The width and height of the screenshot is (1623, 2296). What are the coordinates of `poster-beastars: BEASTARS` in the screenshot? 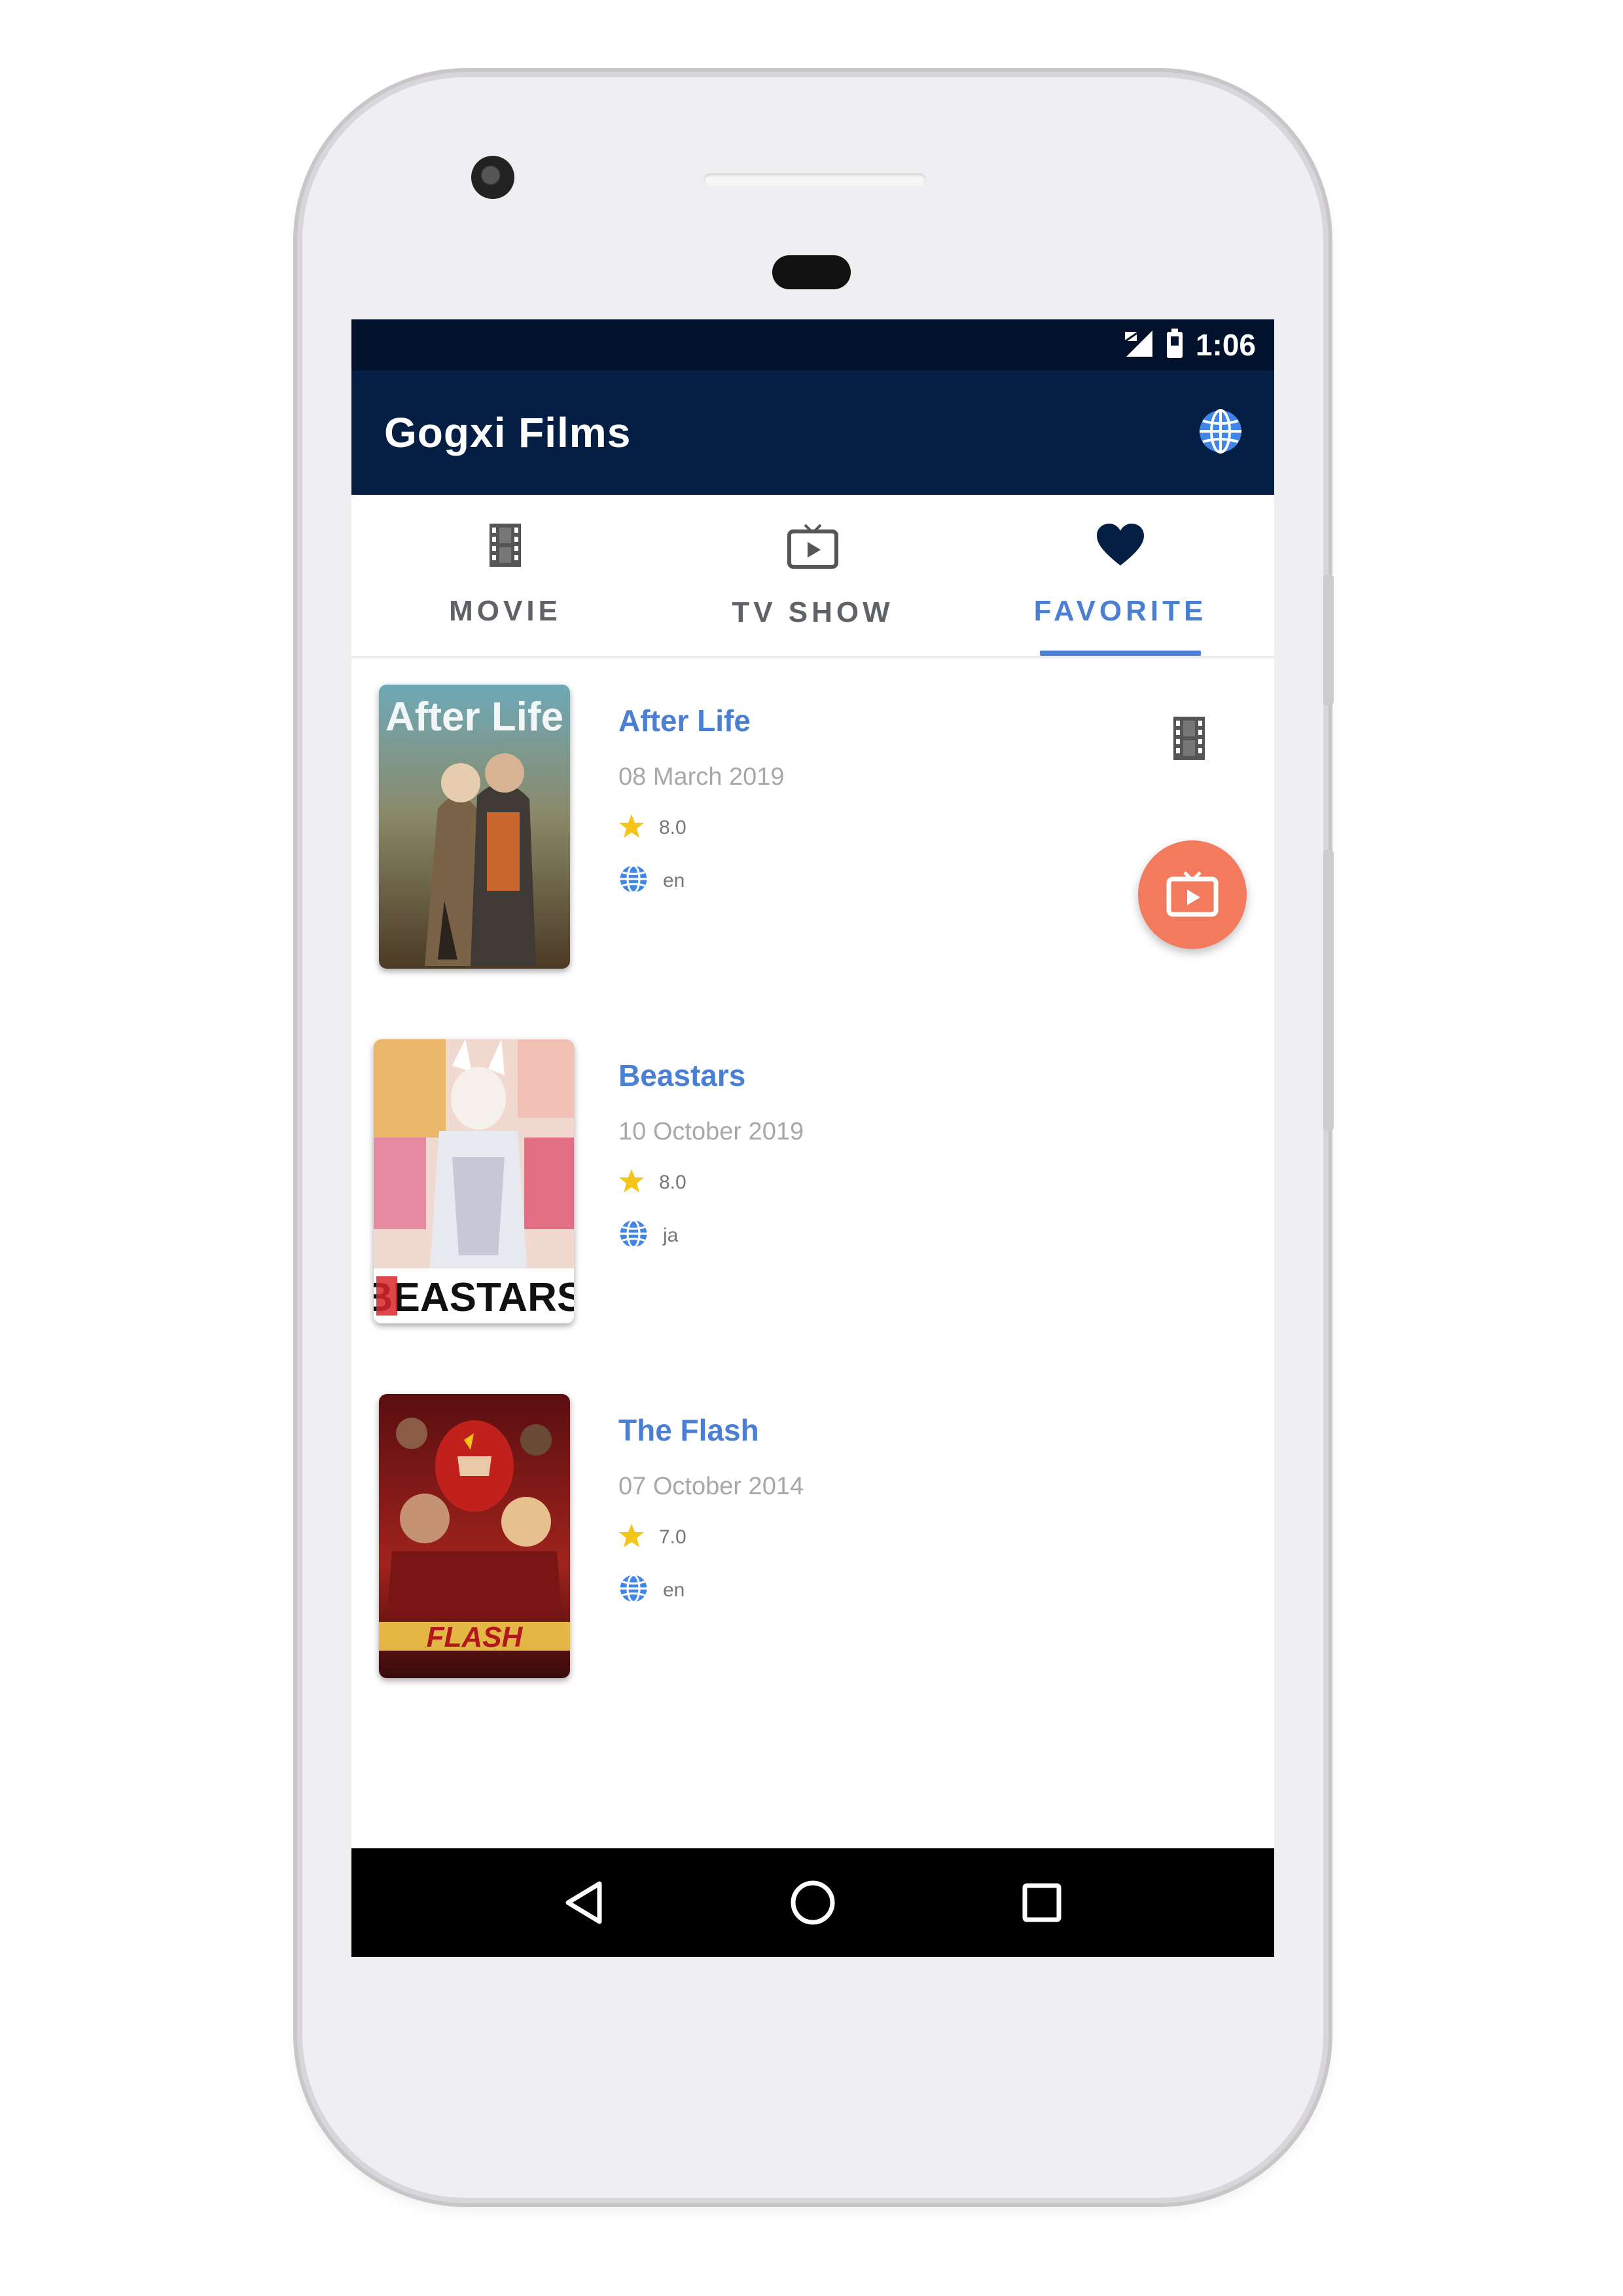 It's located at (474, 1181).